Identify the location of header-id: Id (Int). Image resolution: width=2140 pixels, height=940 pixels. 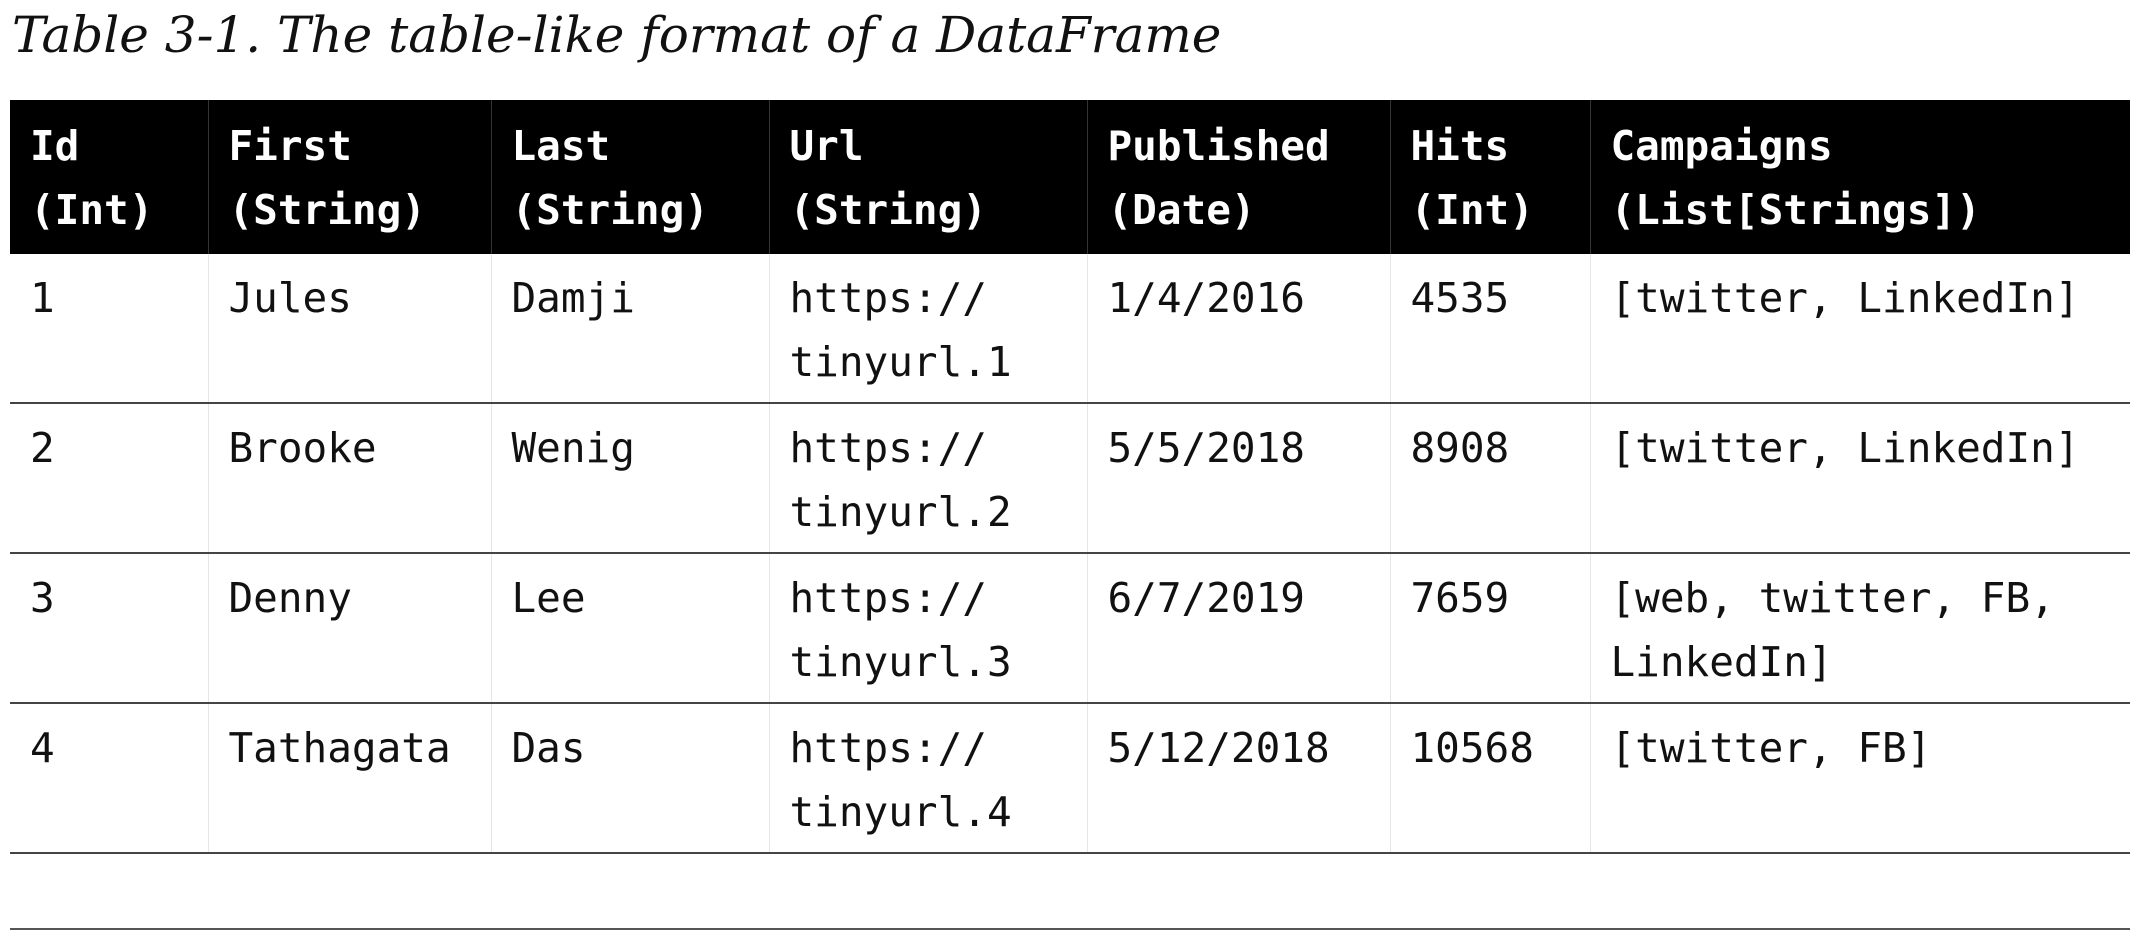
(109, 177).